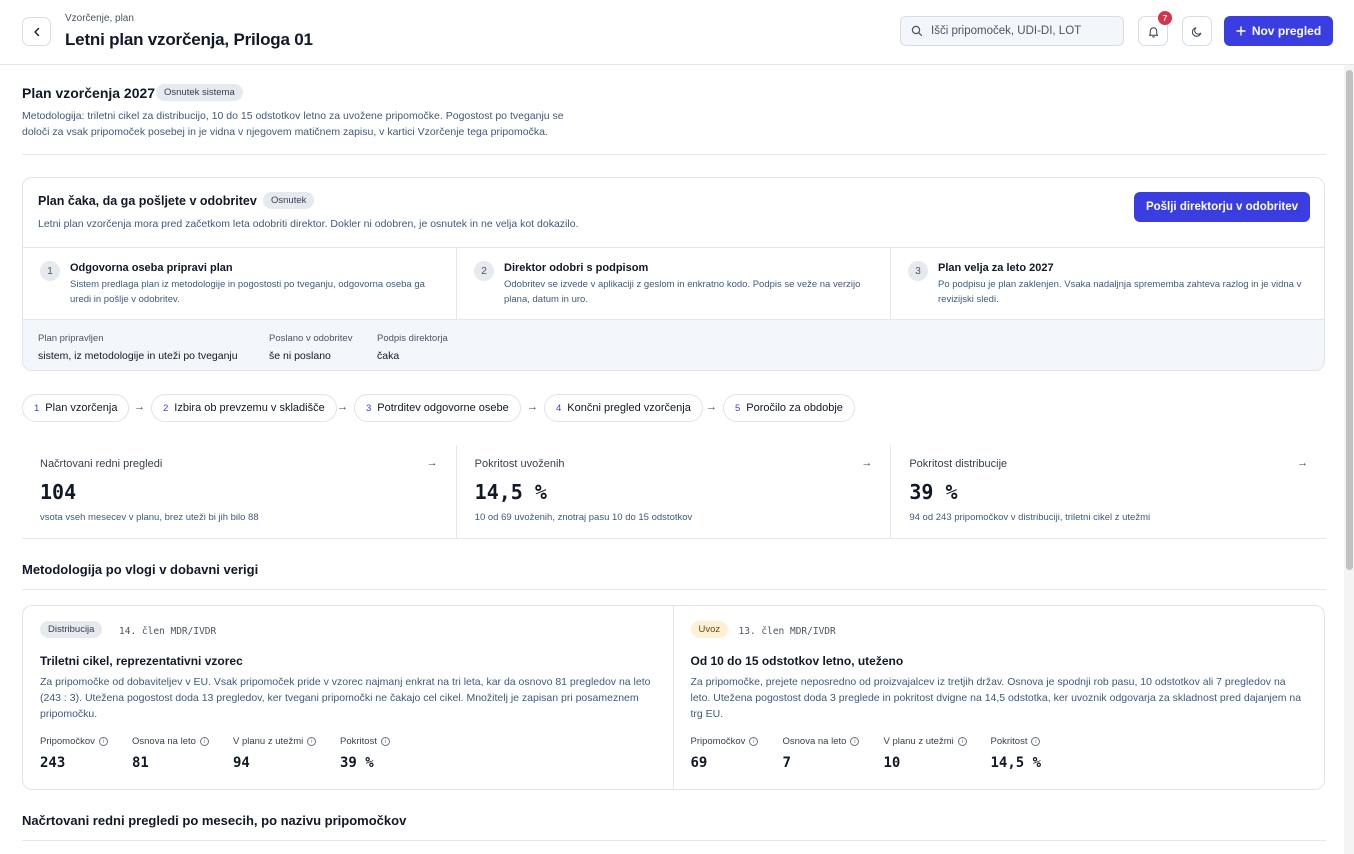 The height and width of the screenshot is (854, 1354). I want to click on kpi-value: 243, so click(53, 763).